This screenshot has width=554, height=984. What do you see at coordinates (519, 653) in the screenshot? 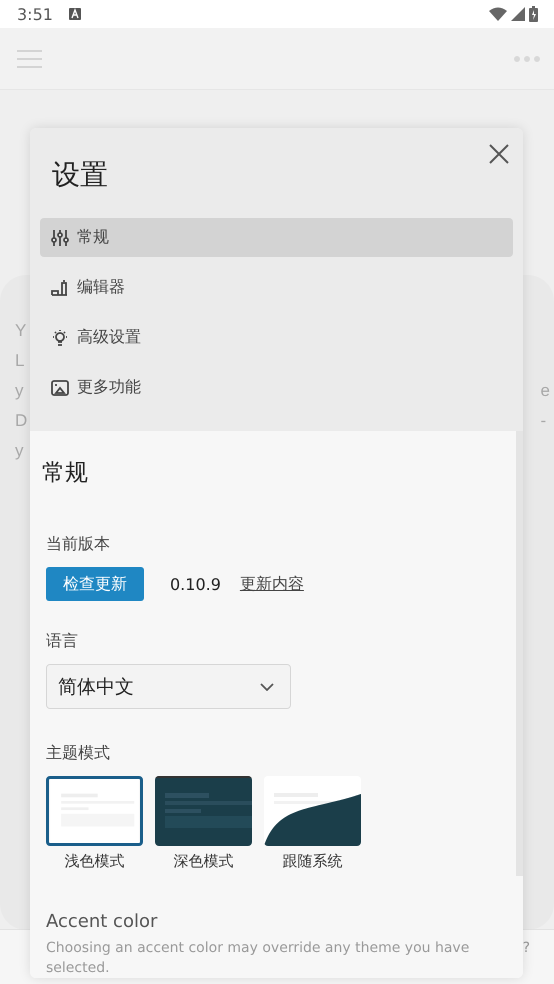
I see `scrollbar` at bounding box center [519, 653].